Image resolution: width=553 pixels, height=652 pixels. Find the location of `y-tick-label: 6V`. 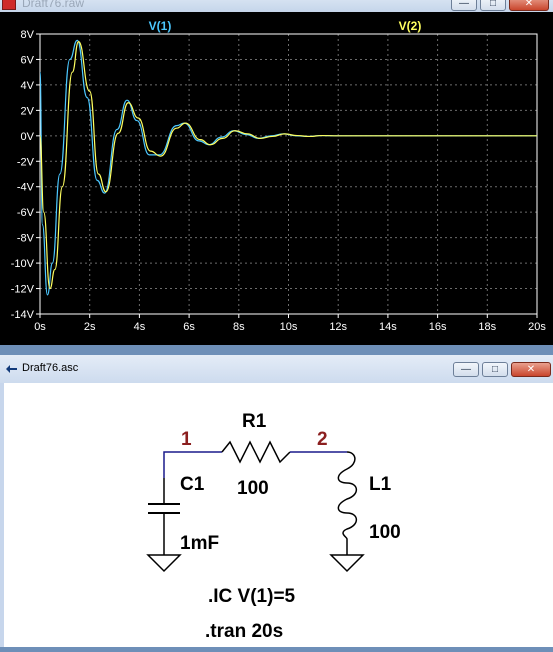

y-tick-label: 6V is located at coordinates (28, 60).